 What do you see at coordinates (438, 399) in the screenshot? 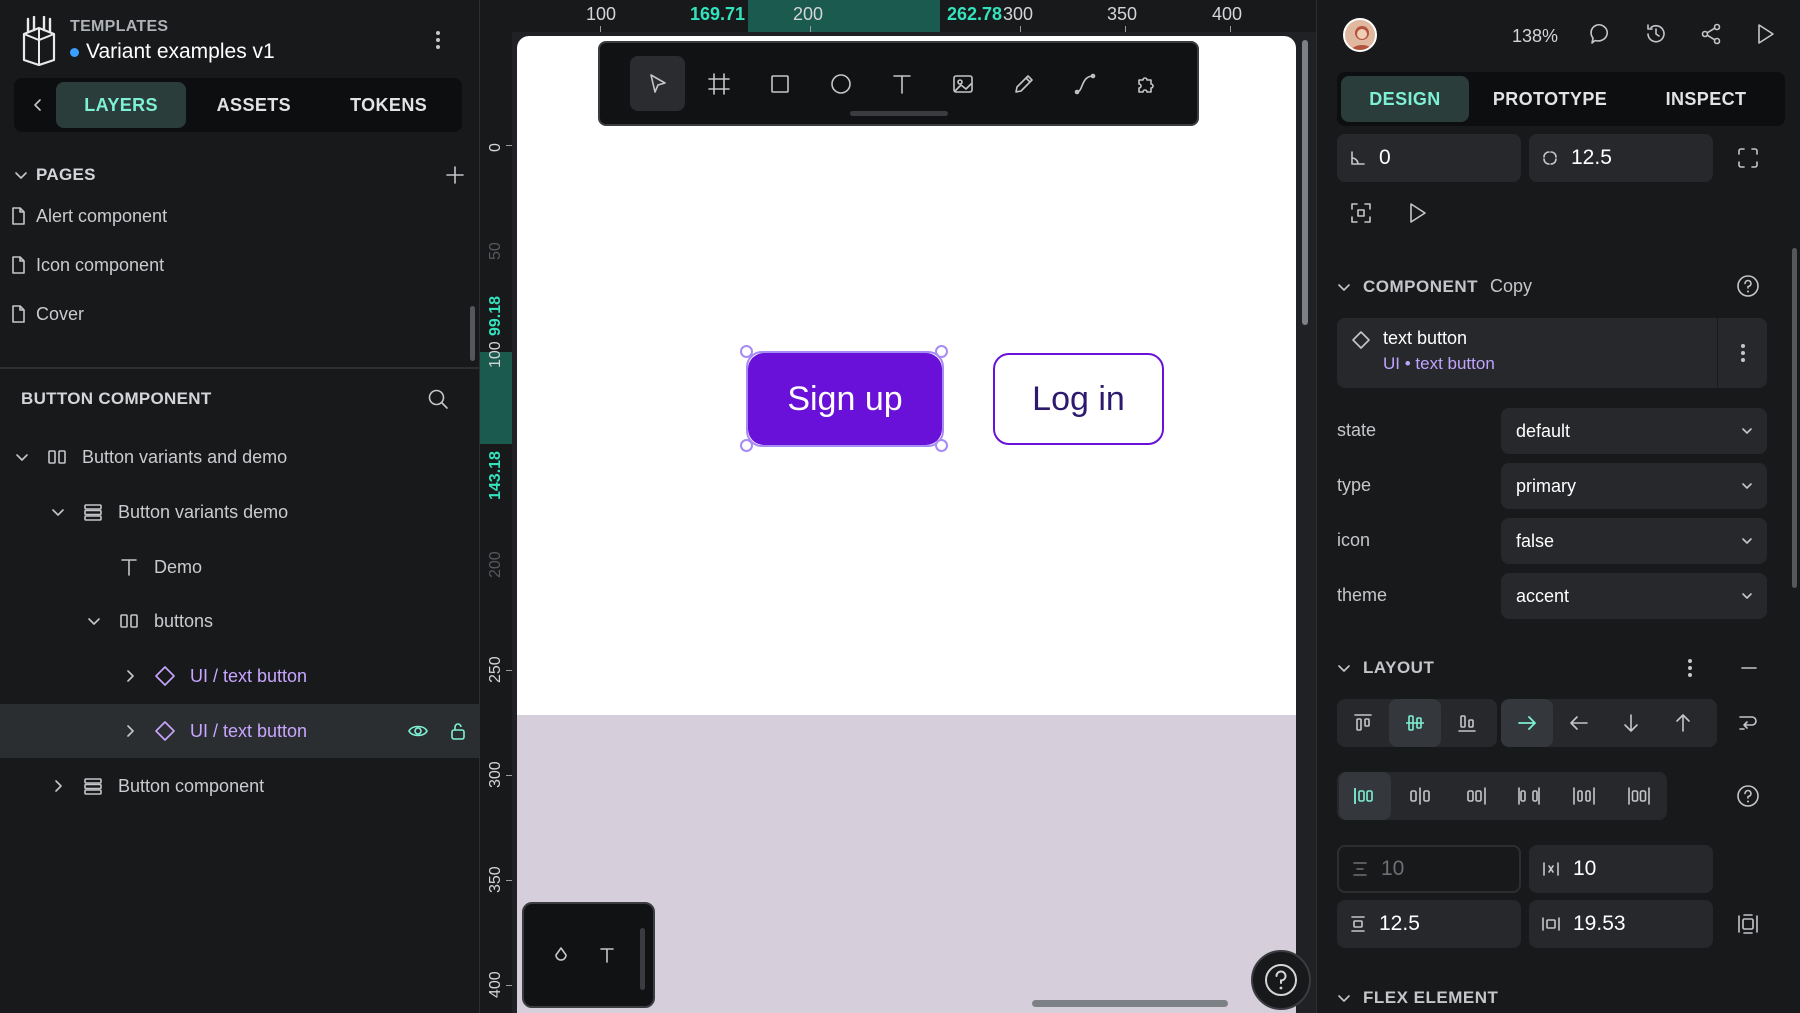
I see `search-icon` at bounding box center [438, 399].